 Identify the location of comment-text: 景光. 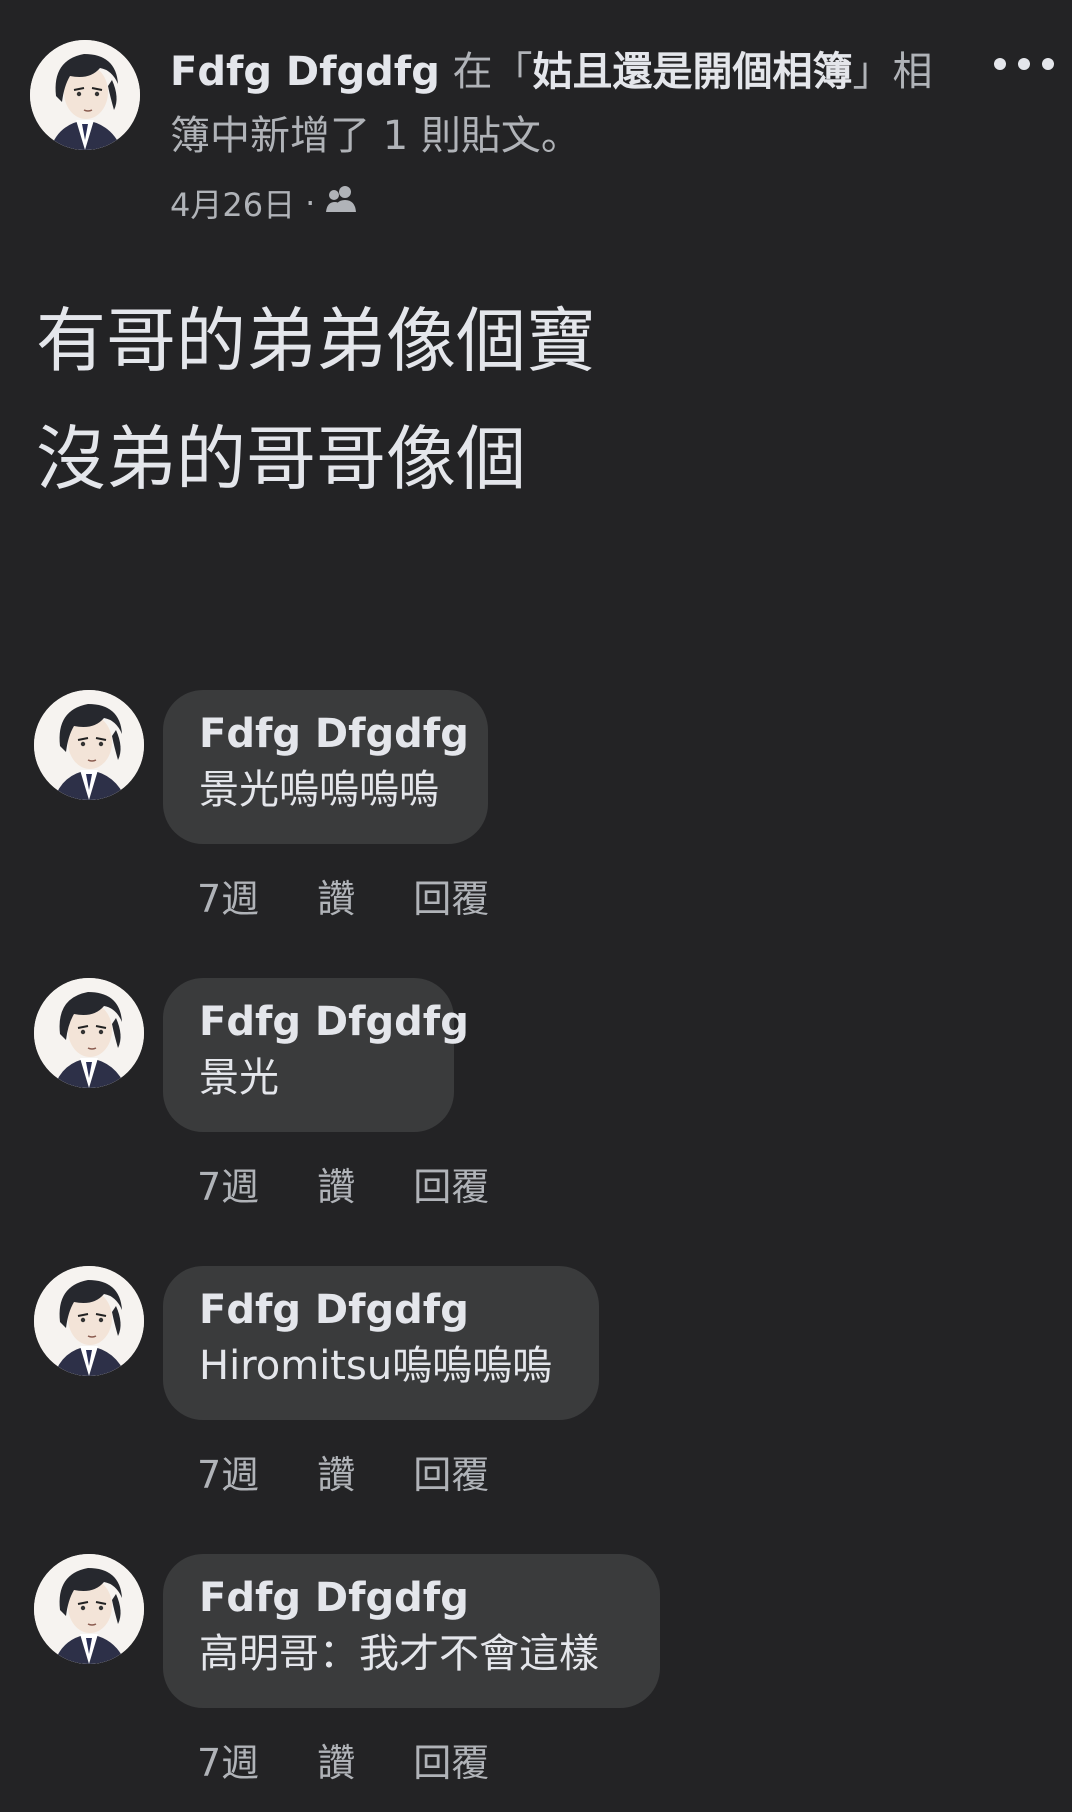
(239, 1078).